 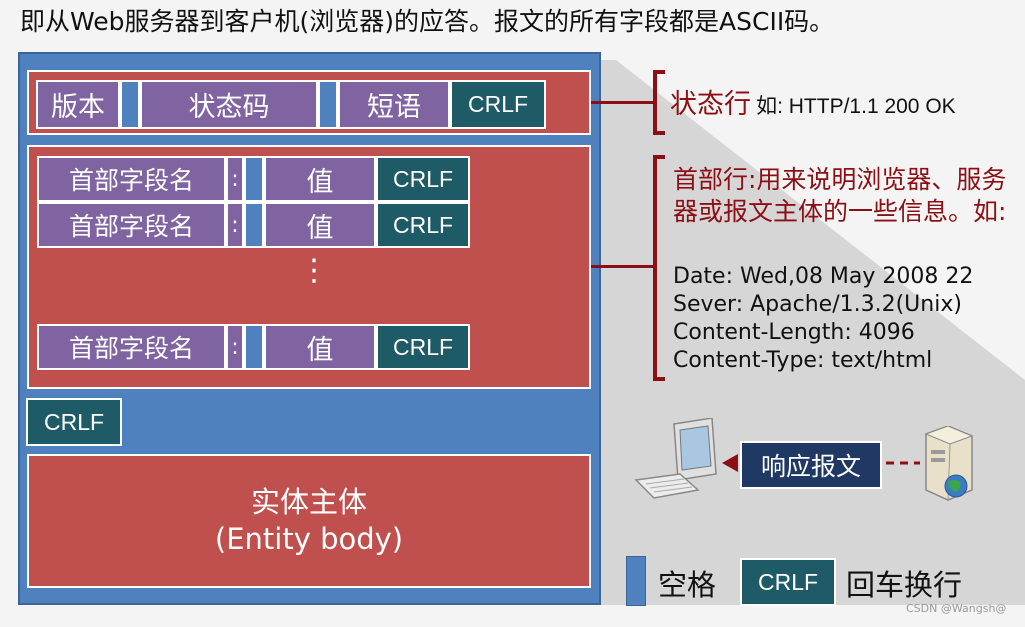 I want to click on response-message-label: 响应报文, so click(x=811, y=465).